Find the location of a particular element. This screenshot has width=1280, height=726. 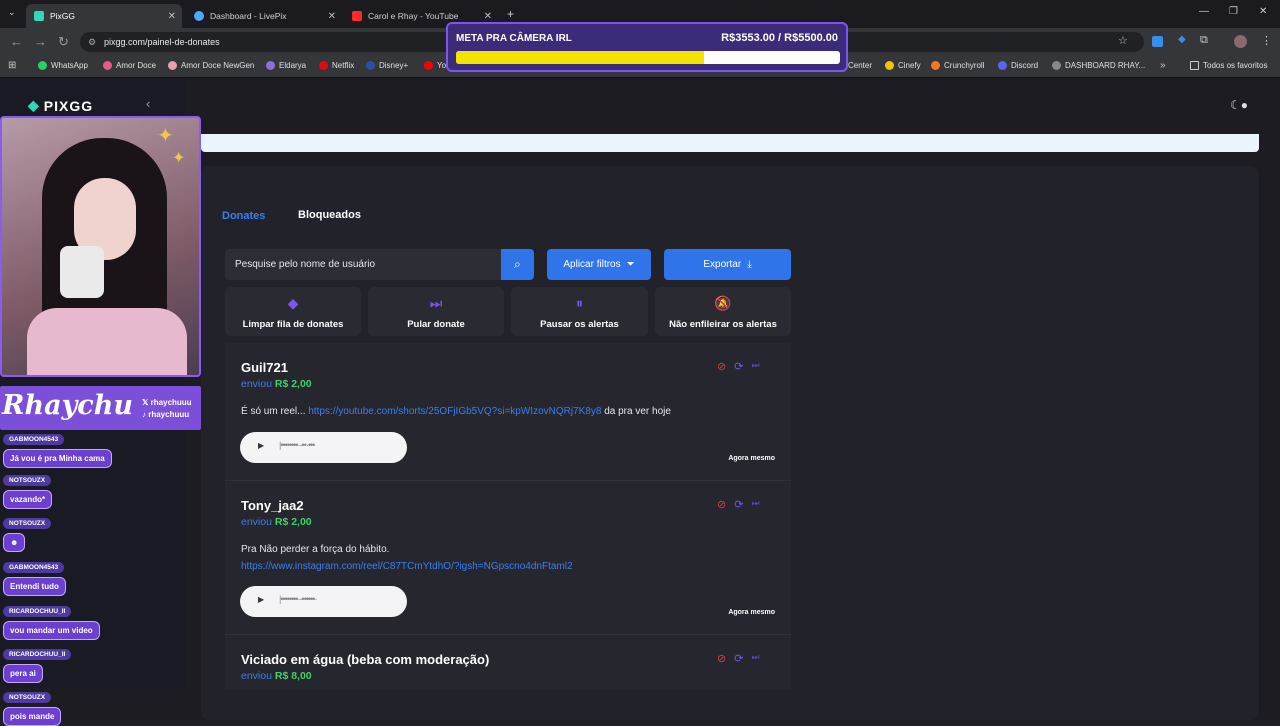

skip-donate-button: ⏭ Pular donate is located at coordinates (436, 311).